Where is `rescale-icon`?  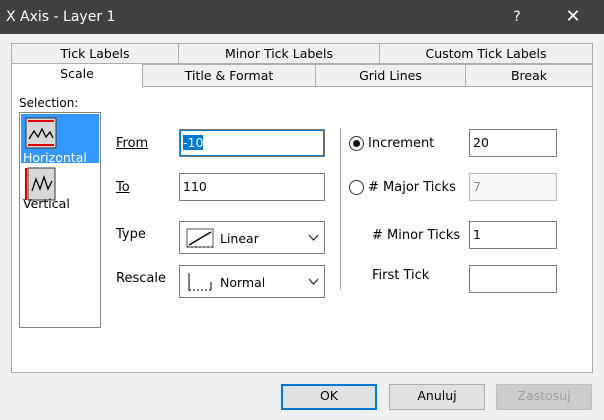 rescale-icon is located at coordinates (200, 282).